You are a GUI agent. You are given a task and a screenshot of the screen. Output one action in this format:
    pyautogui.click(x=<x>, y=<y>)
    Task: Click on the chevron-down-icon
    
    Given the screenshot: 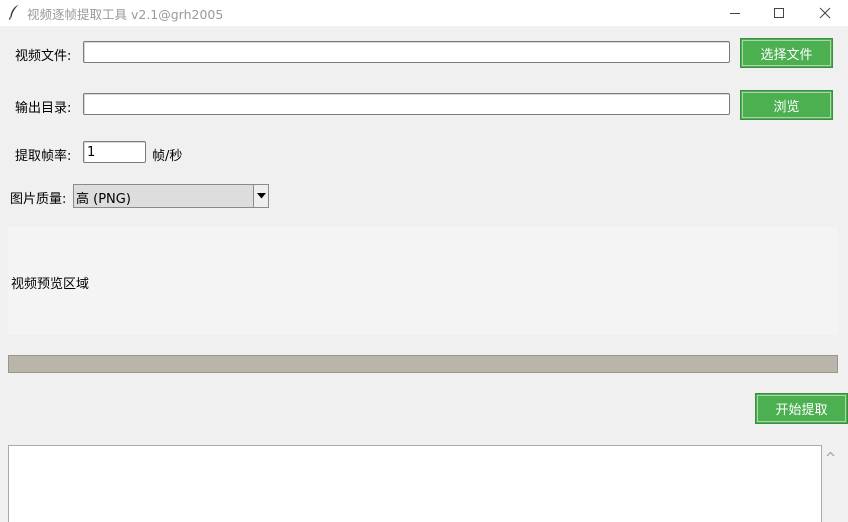 What is the action you would take?
    pyautogui.click(x=261, y=196)
    